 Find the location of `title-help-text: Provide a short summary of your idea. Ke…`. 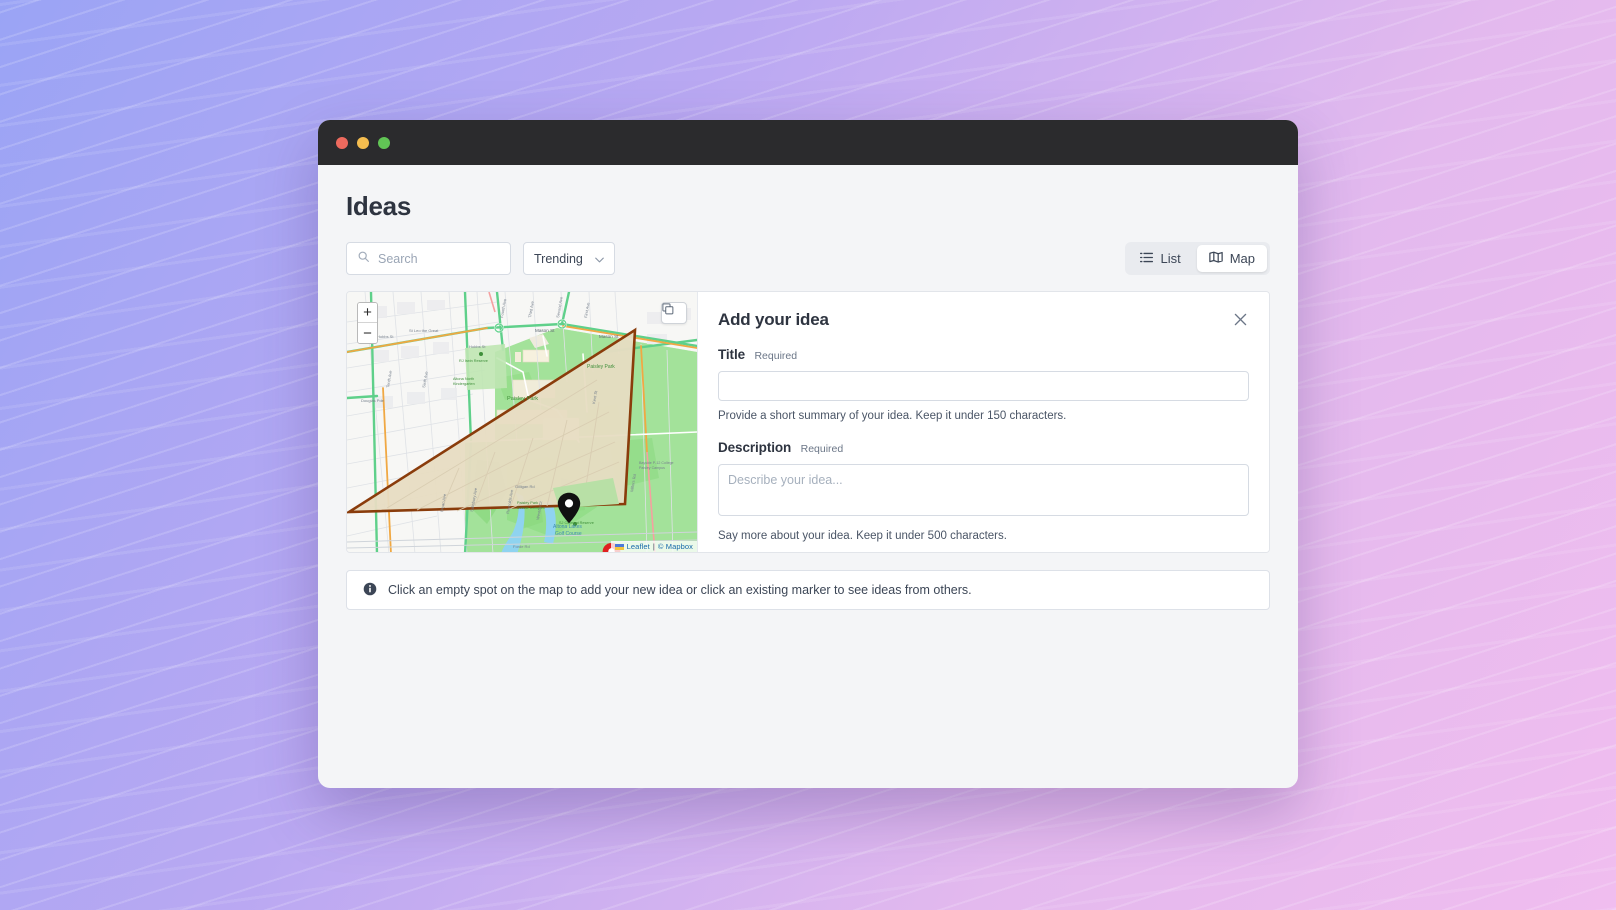

title-help-text: Provide a short summary of your idea. Ke… is located at coordinates (892, 416).